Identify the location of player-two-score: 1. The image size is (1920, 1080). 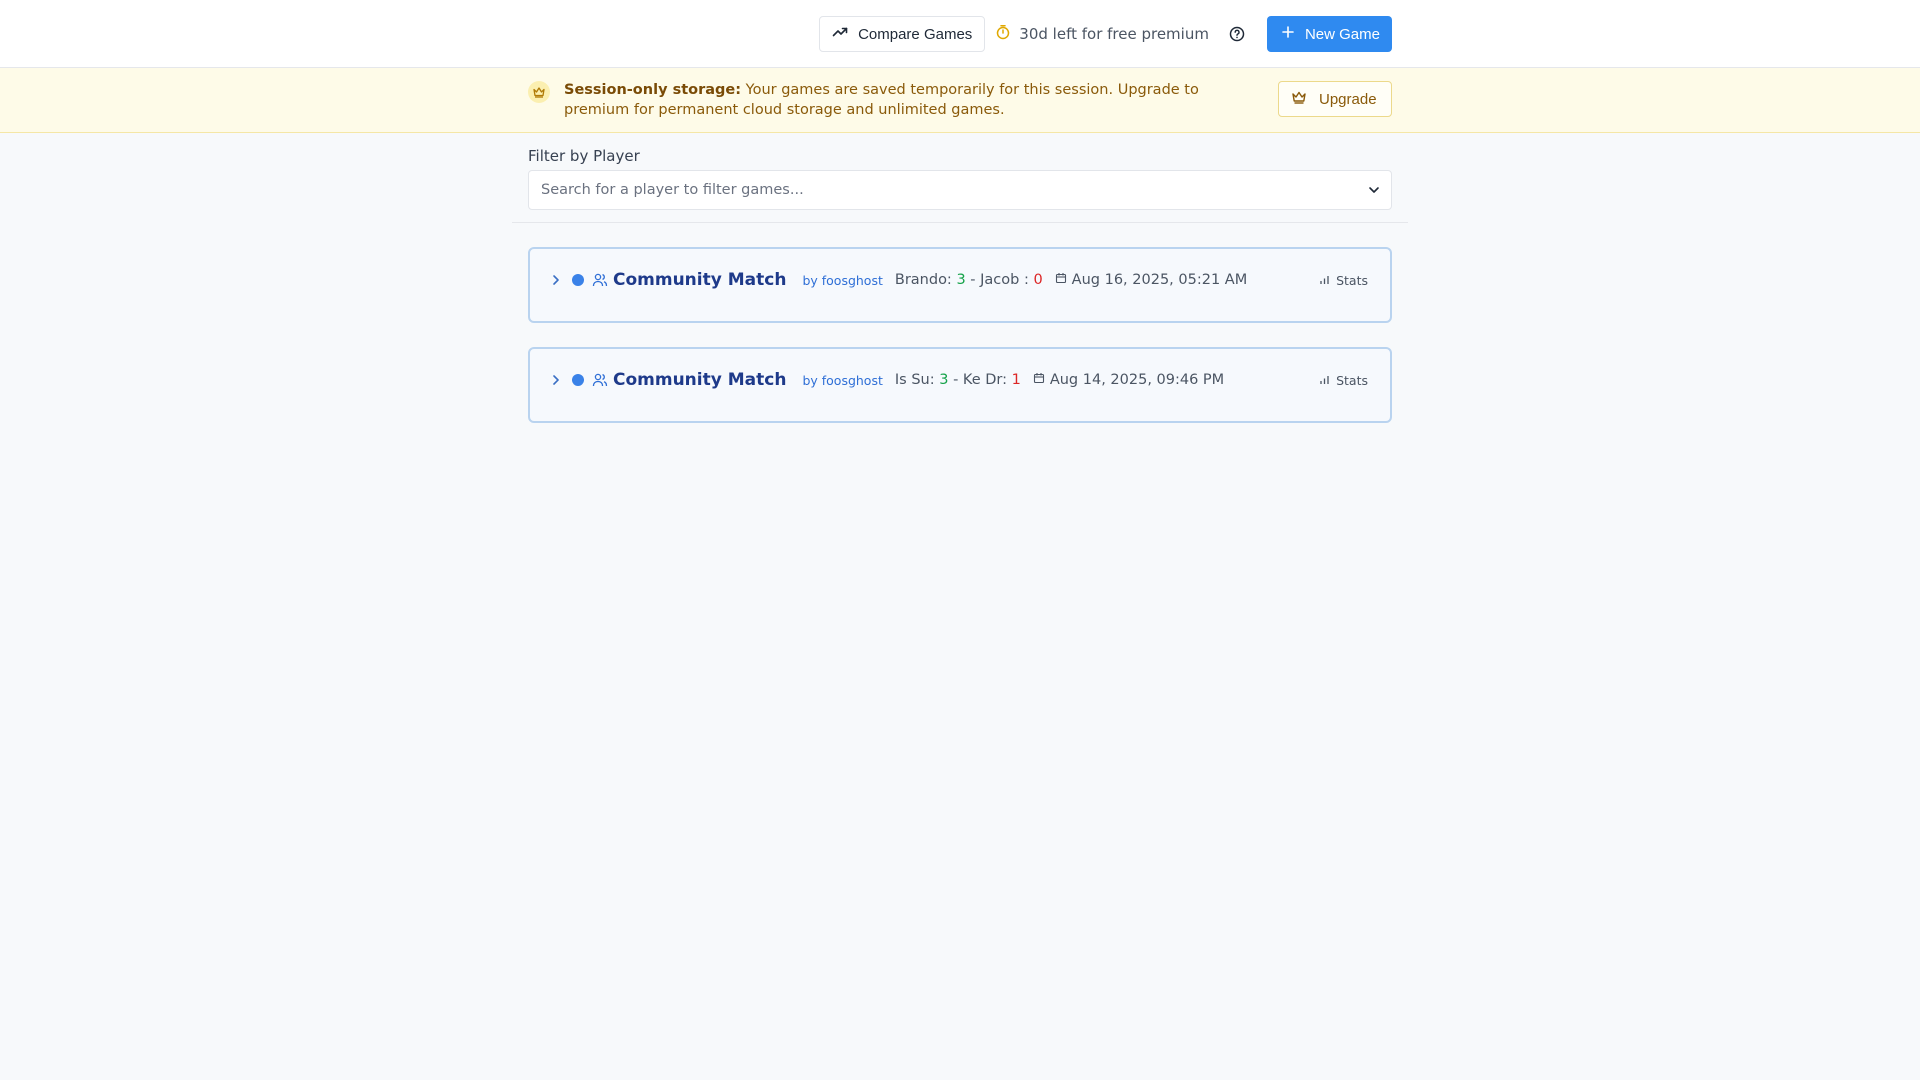
(1016, 380).